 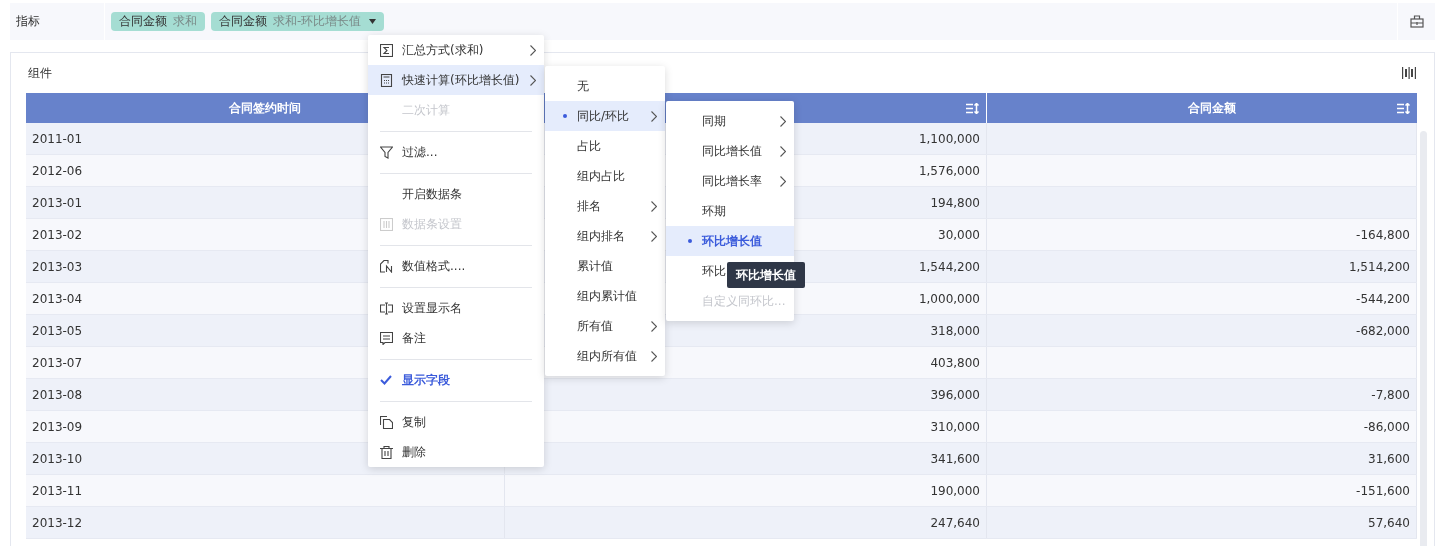 What do you see at coordinates (730, 121) in the screenshot?
I see `menu-item: 同期` at bounding box center [730, 121].